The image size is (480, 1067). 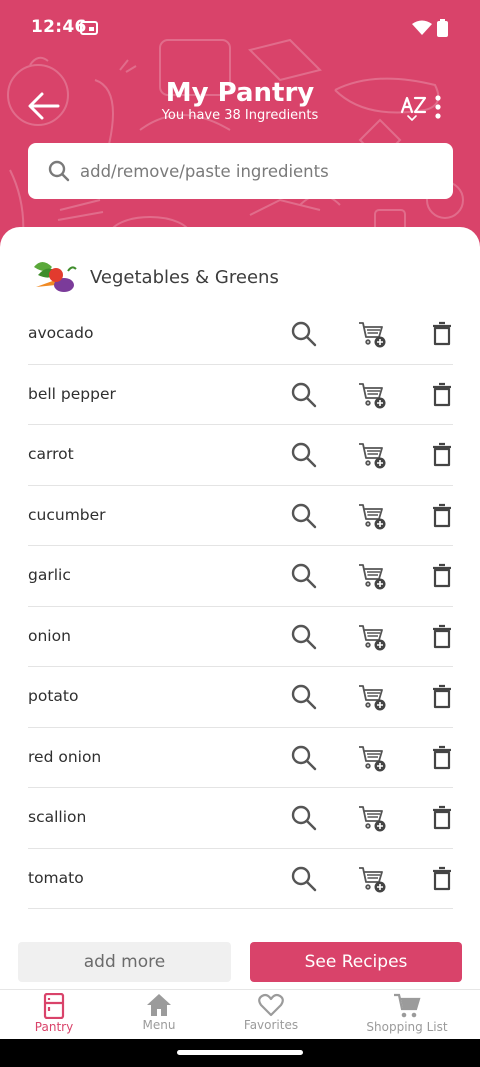 I want to click on ingredient-name: potato, so click(x=53, y=696).